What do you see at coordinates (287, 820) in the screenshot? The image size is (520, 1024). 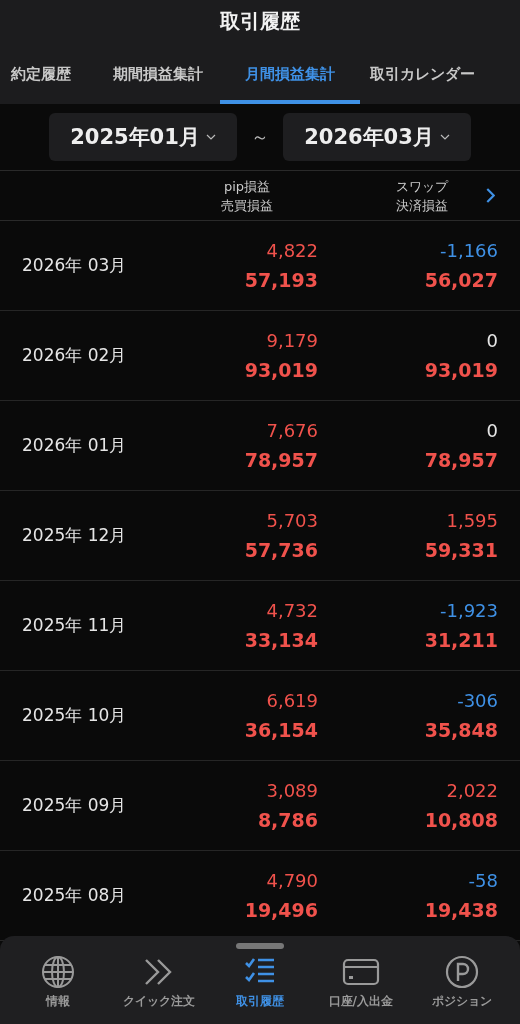 I see `amount-value: 8,786` at bounding box center [287, 820].